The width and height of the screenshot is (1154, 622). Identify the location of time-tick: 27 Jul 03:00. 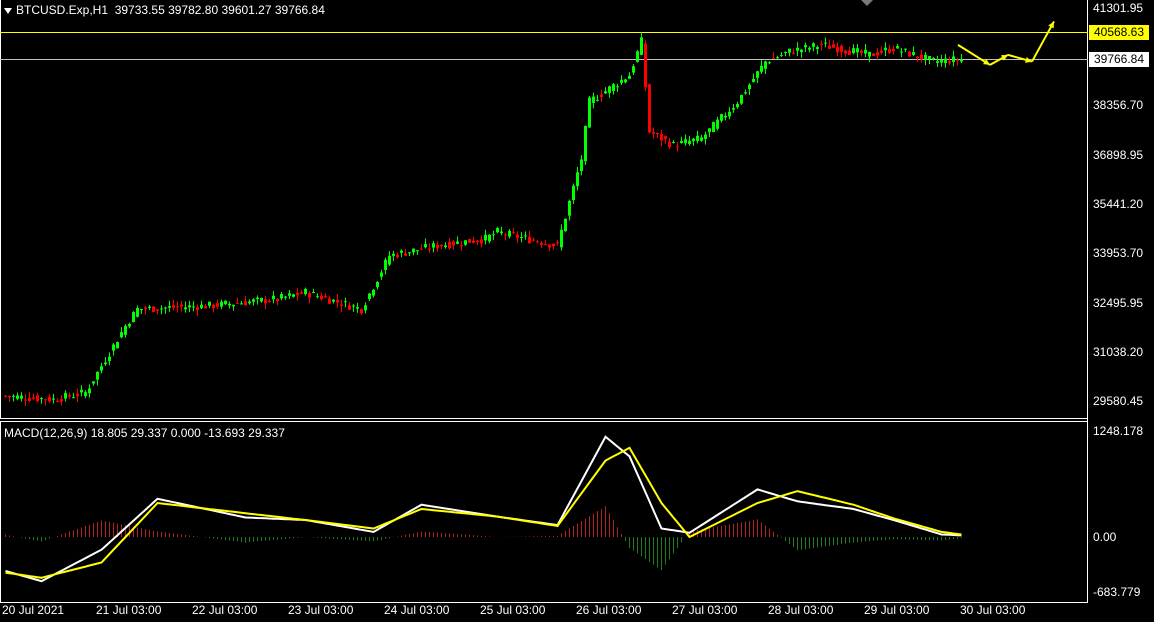
(705, 610).